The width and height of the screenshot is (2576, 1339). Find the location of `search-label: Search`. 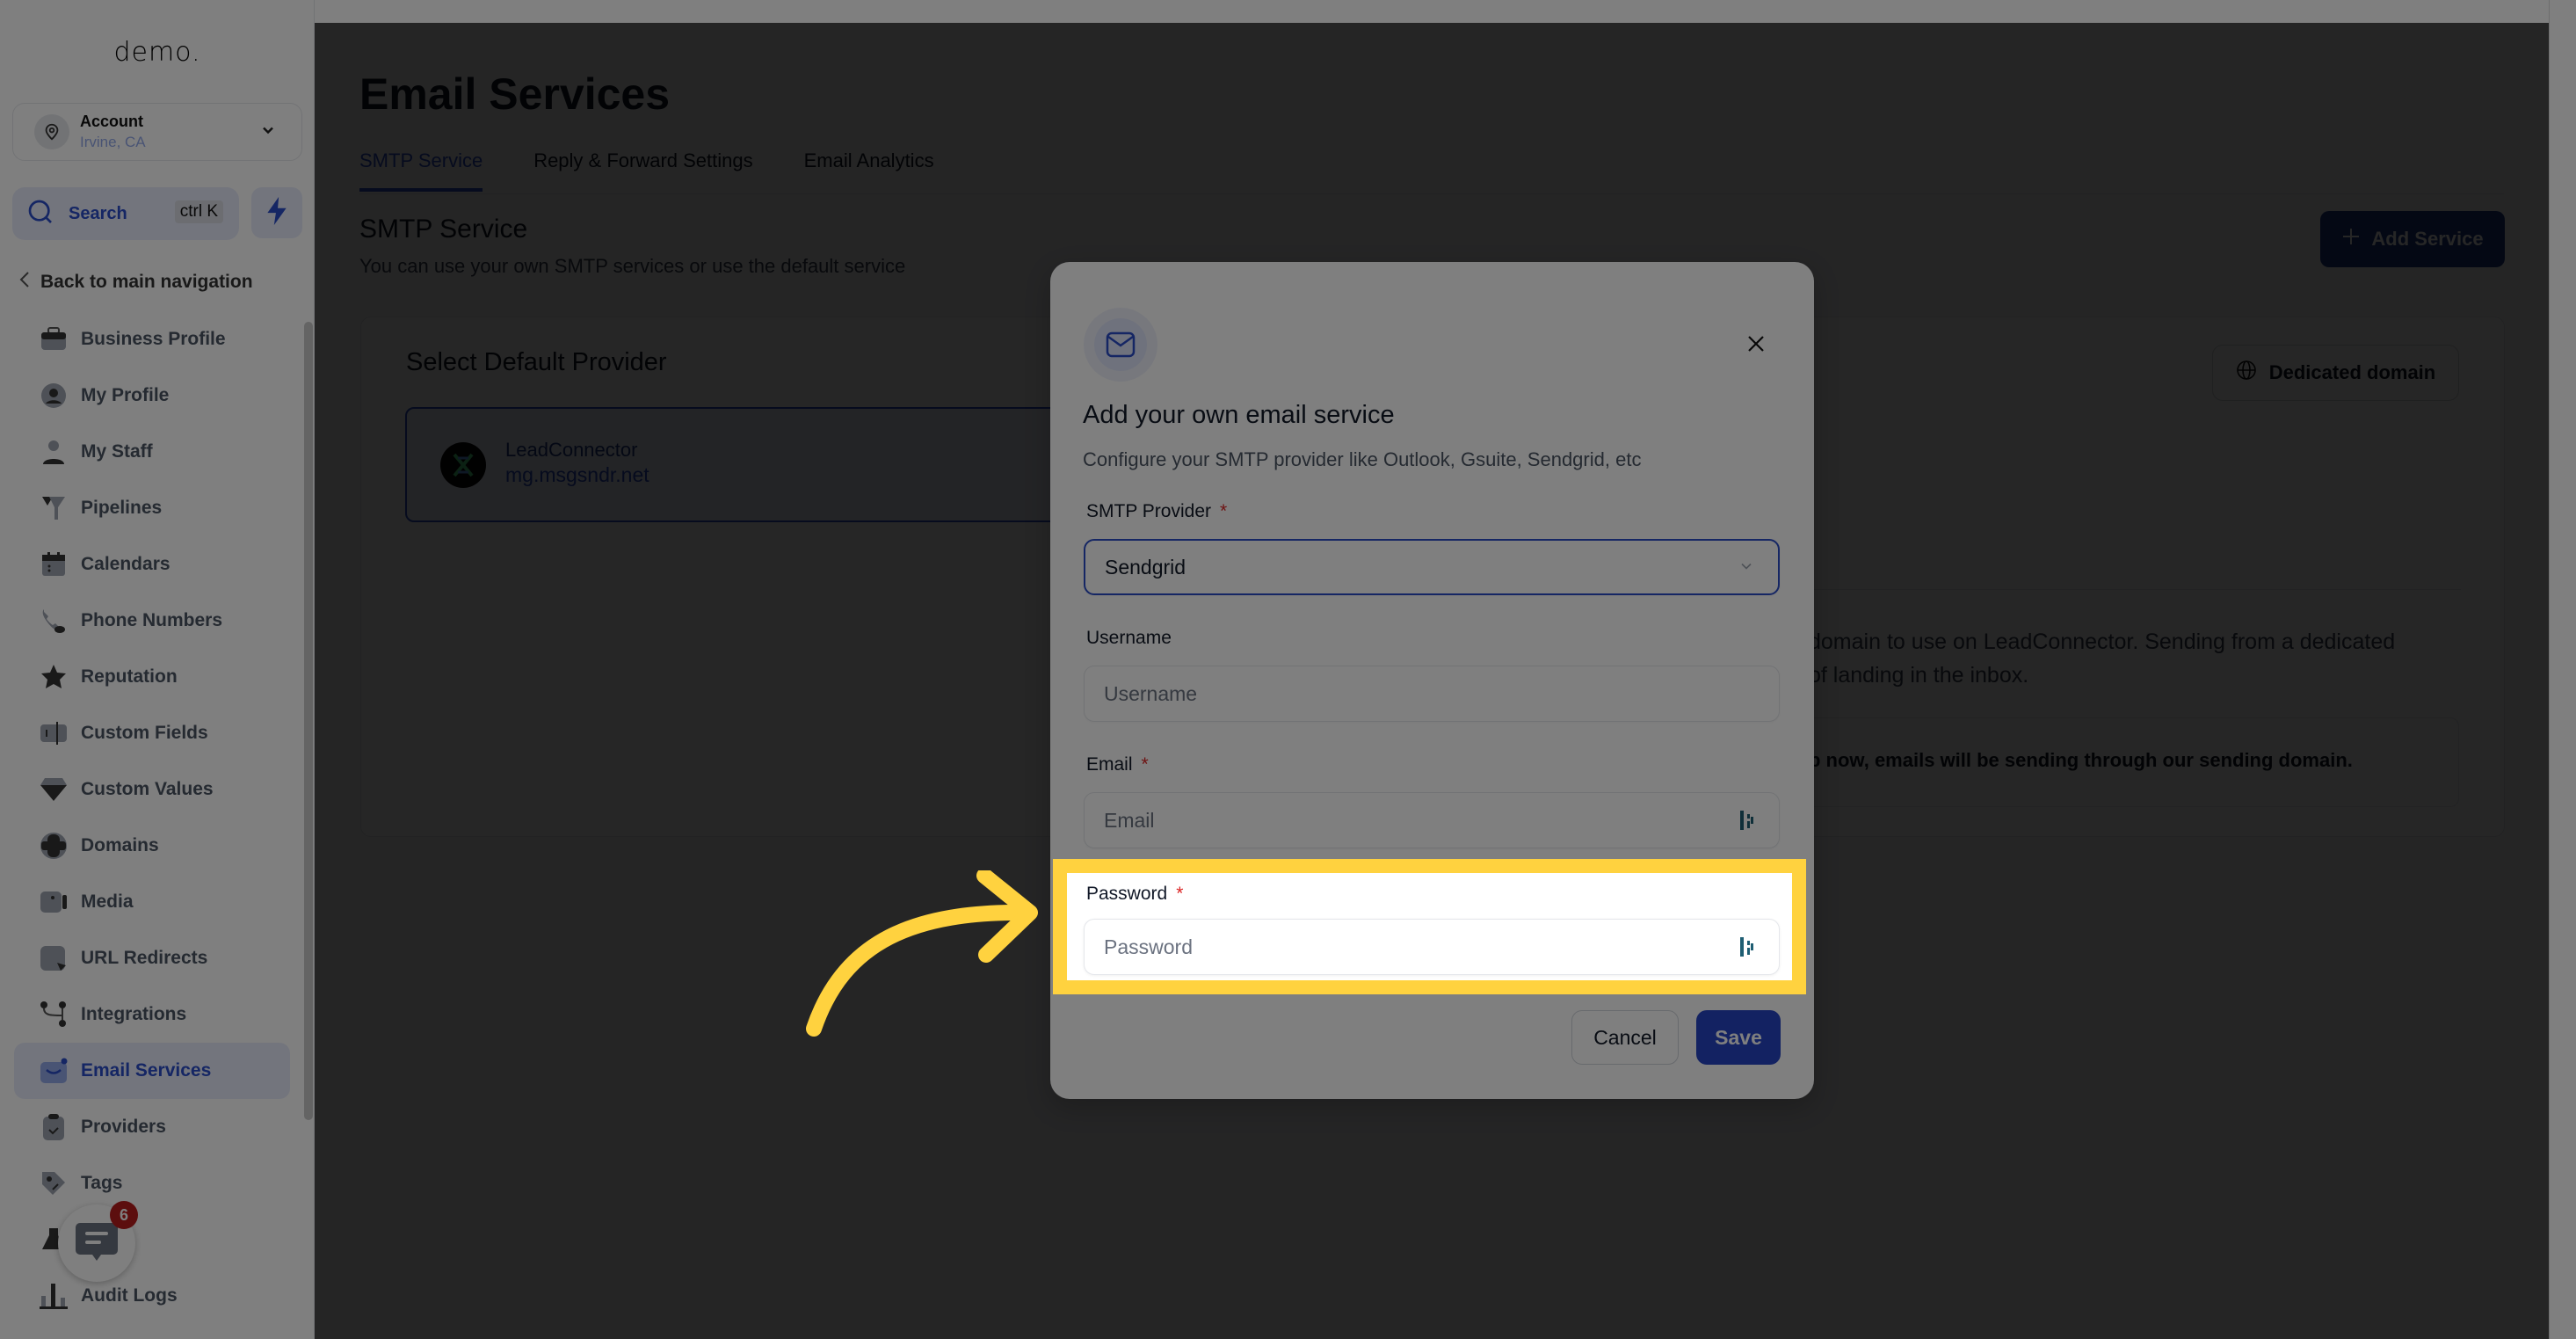

search-label: Search is located at coordinates (98, 213).